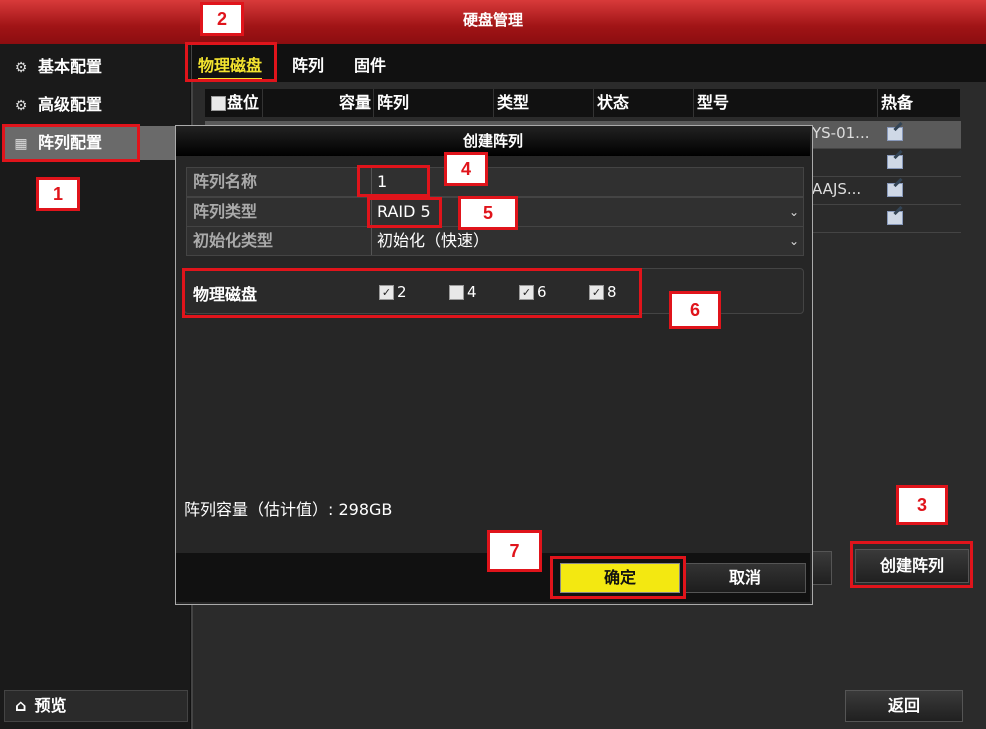  Describe the element at coordinates (58, 194) in the screenshot. I see `callout-badge: 1` at that location.